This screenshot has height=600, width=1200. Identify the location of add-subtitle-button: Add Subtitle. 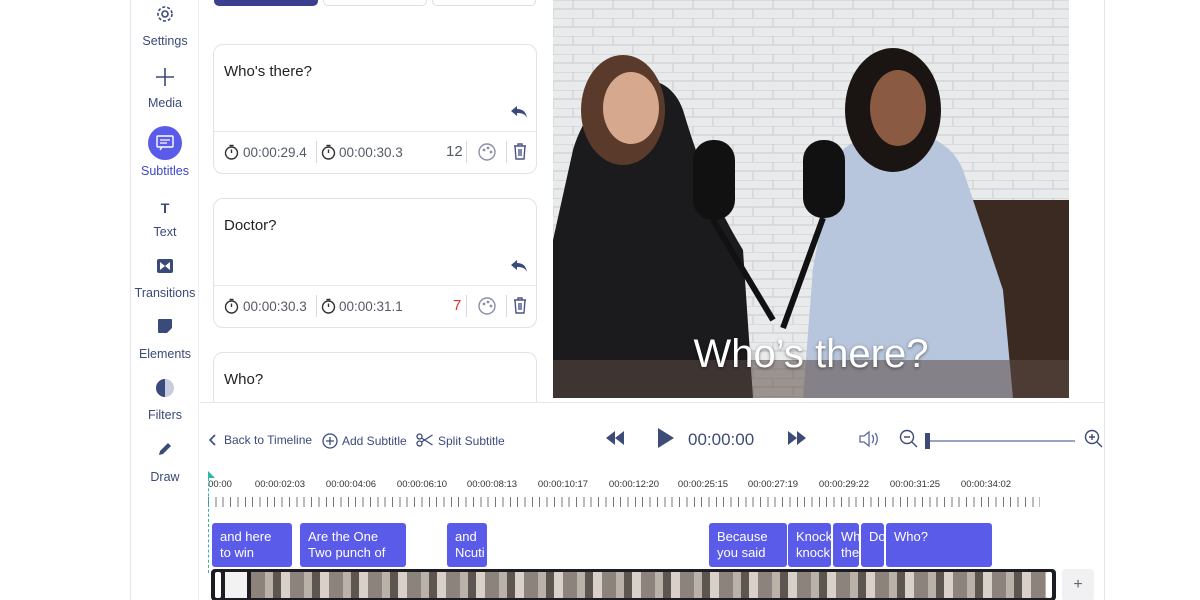
(364, 441).